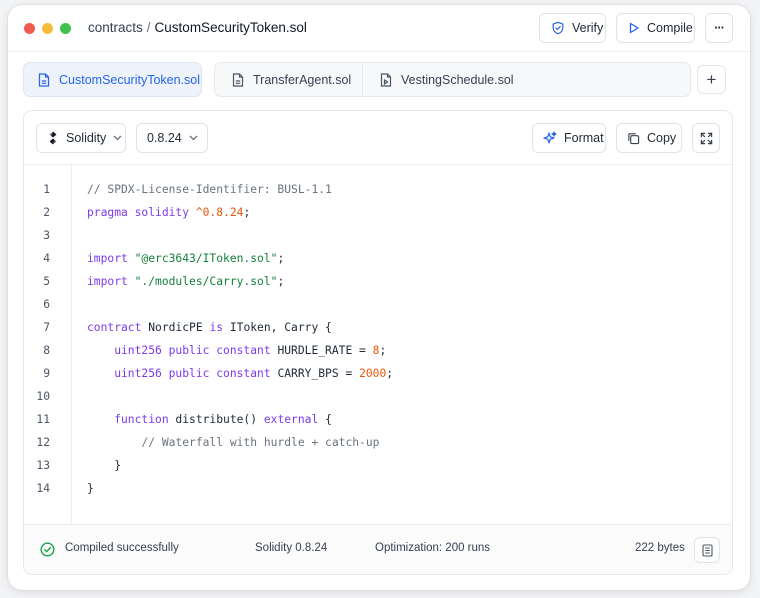 The height and width of the screenshot is (598, 760). Describe the element at coordinates (318, 373) in the screenshot. I see `code-token: CARRY_BPS =` at that location.